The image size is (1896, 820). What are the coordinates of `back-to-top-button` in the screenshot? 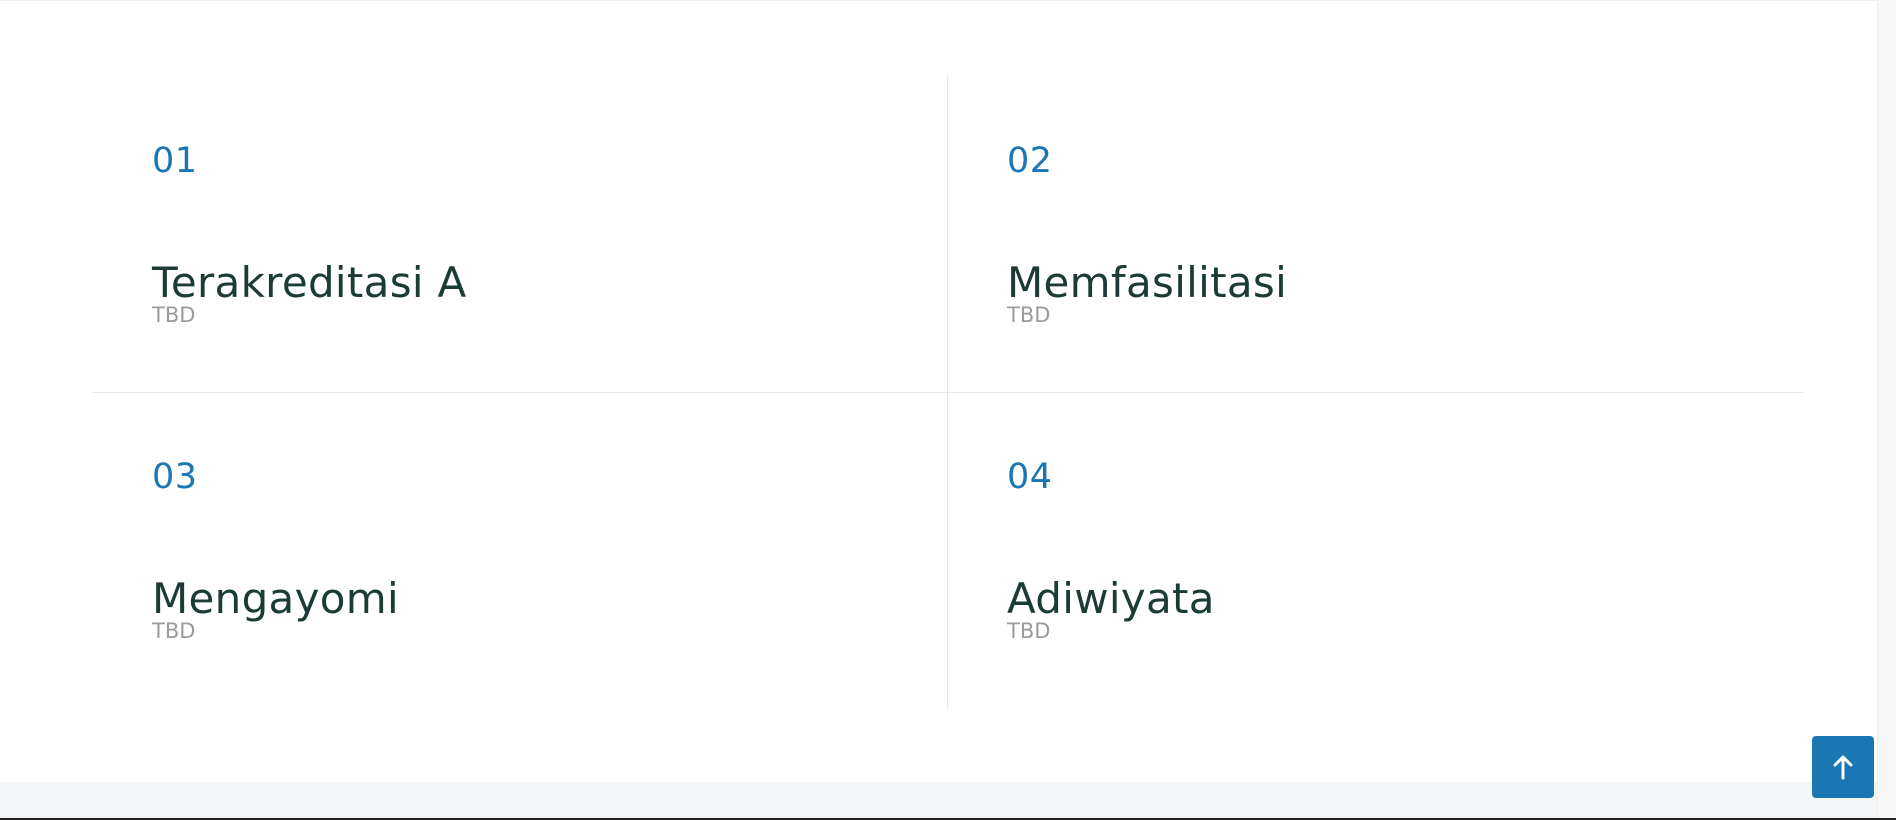 It's located at (1843, 767).